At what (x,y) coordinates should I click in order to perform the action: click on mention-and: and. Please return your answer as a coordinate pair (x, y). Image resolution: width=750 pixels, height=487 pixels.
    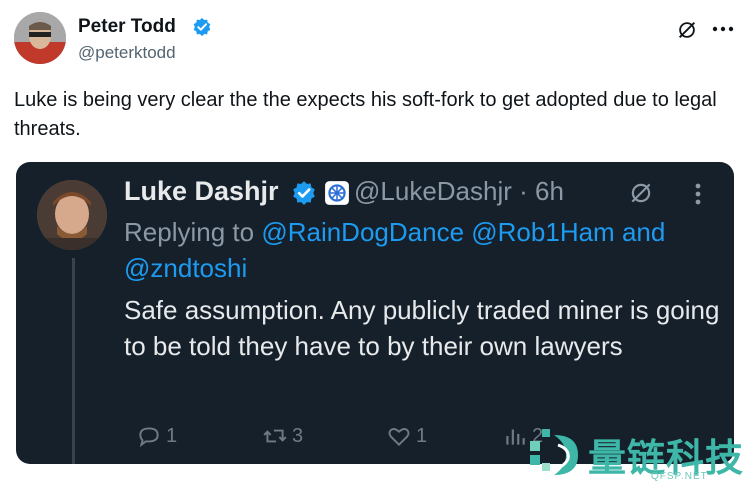
    Looking at the image, I should click on (643, 232).